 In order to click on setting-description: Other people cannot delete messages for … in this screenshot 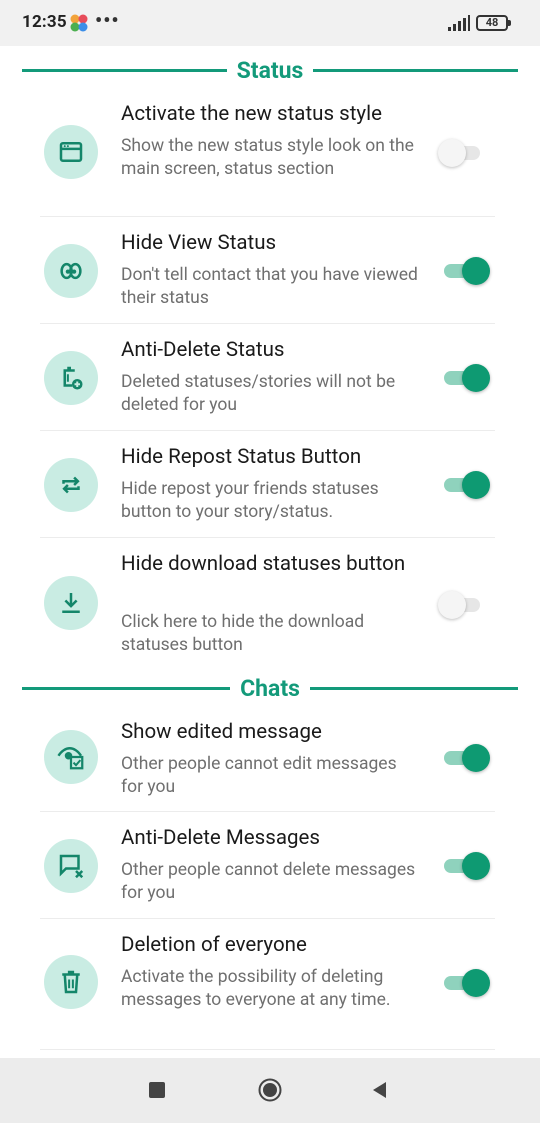, I will do `click(268, 881)`.